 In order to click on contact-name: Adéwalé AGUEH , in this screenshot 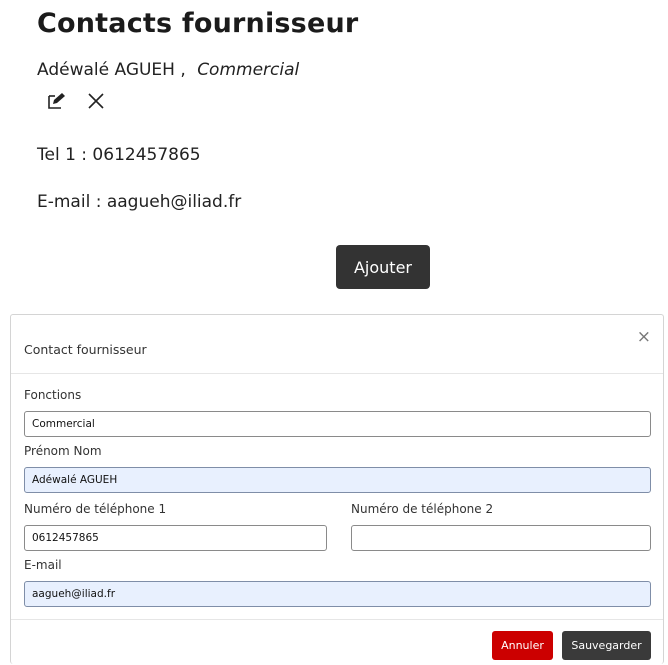, I will do `click(111, 70)`.